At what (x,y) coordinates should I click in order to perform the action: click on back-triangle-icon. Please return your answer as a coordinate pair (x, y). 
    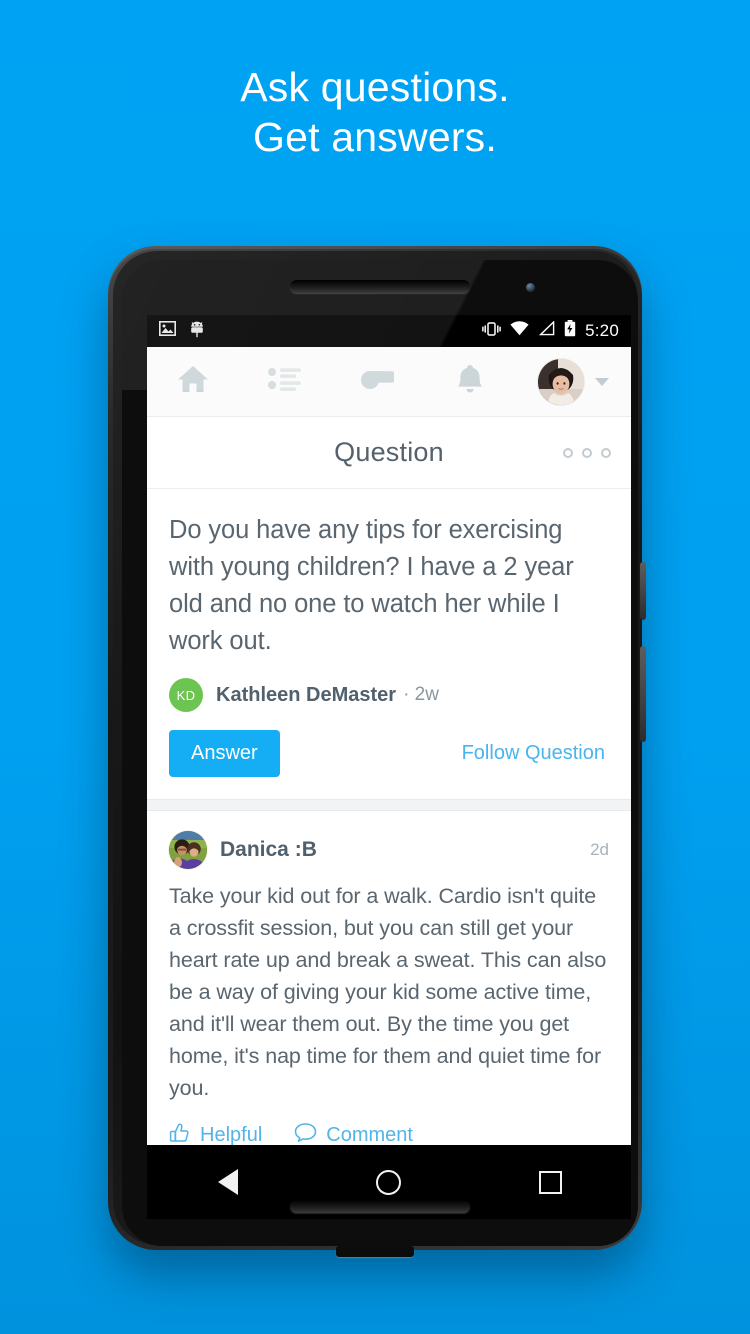
    Looking at the image, I should click on (227, 1182).